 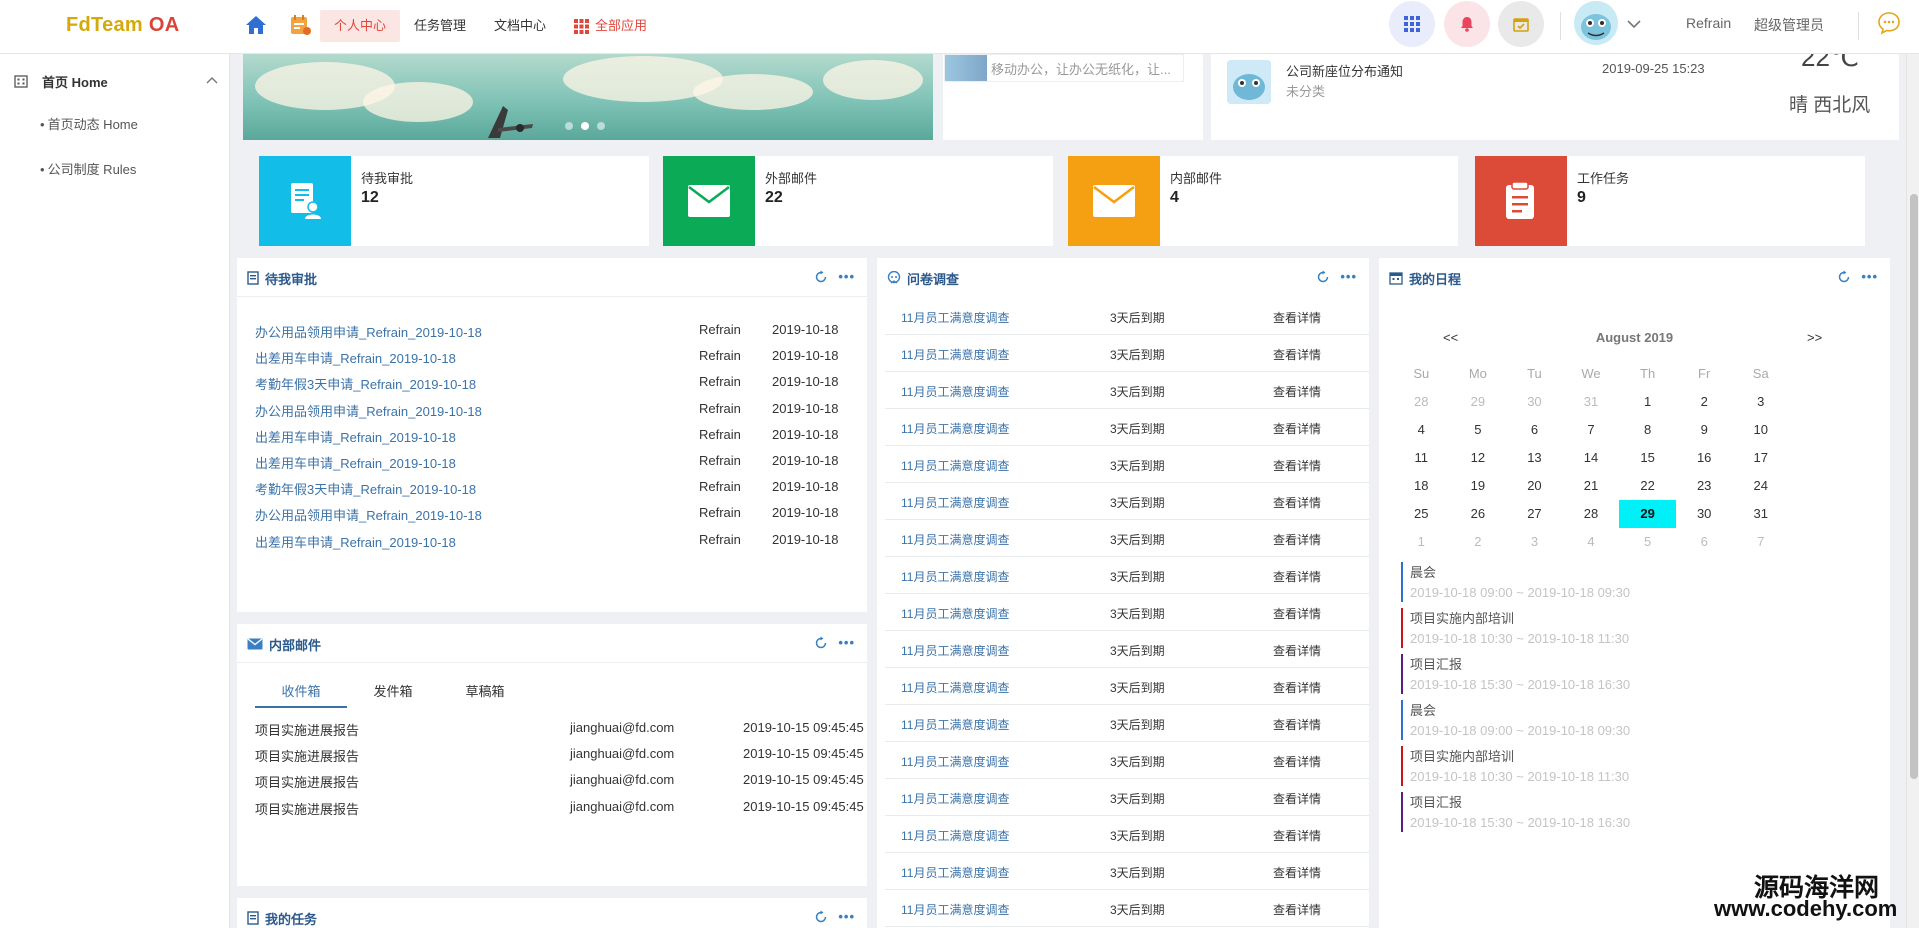 I want to click on stat-card-external-mail: 外部邮件 22, so click(x=858, y=201).